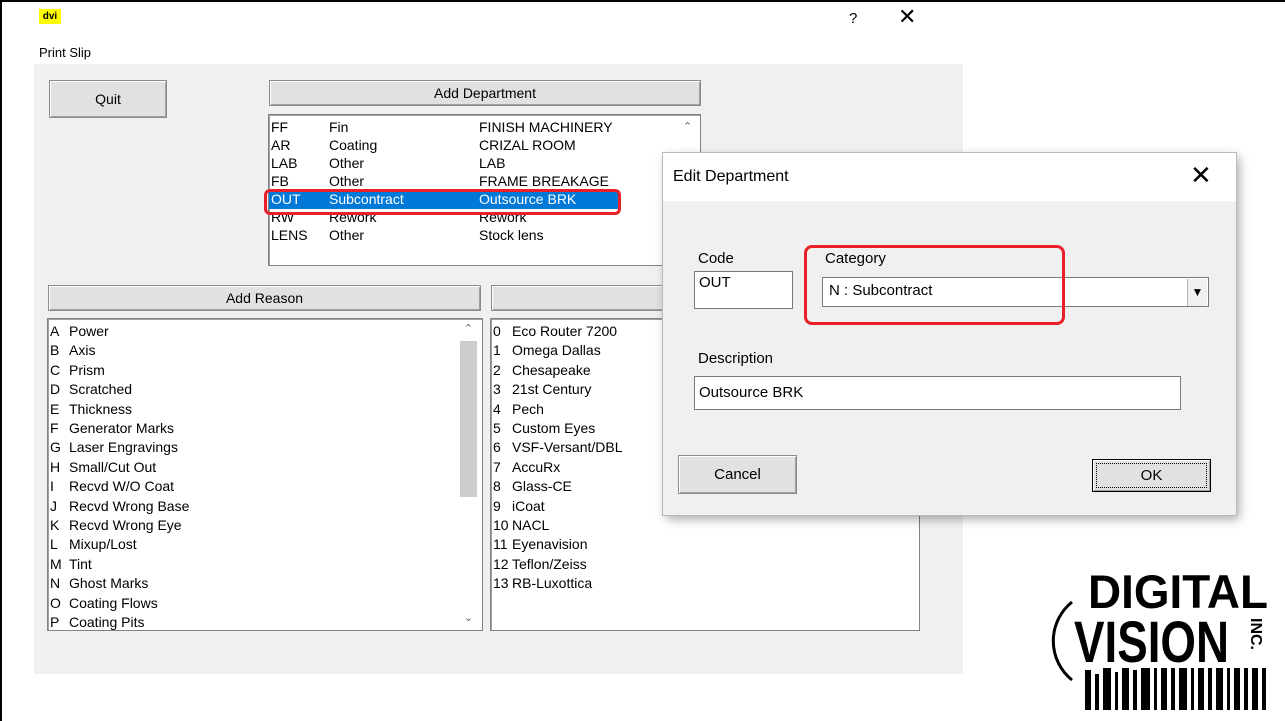  I want to click on vendor-row: 11 Eyenavision, so click(701, 544).